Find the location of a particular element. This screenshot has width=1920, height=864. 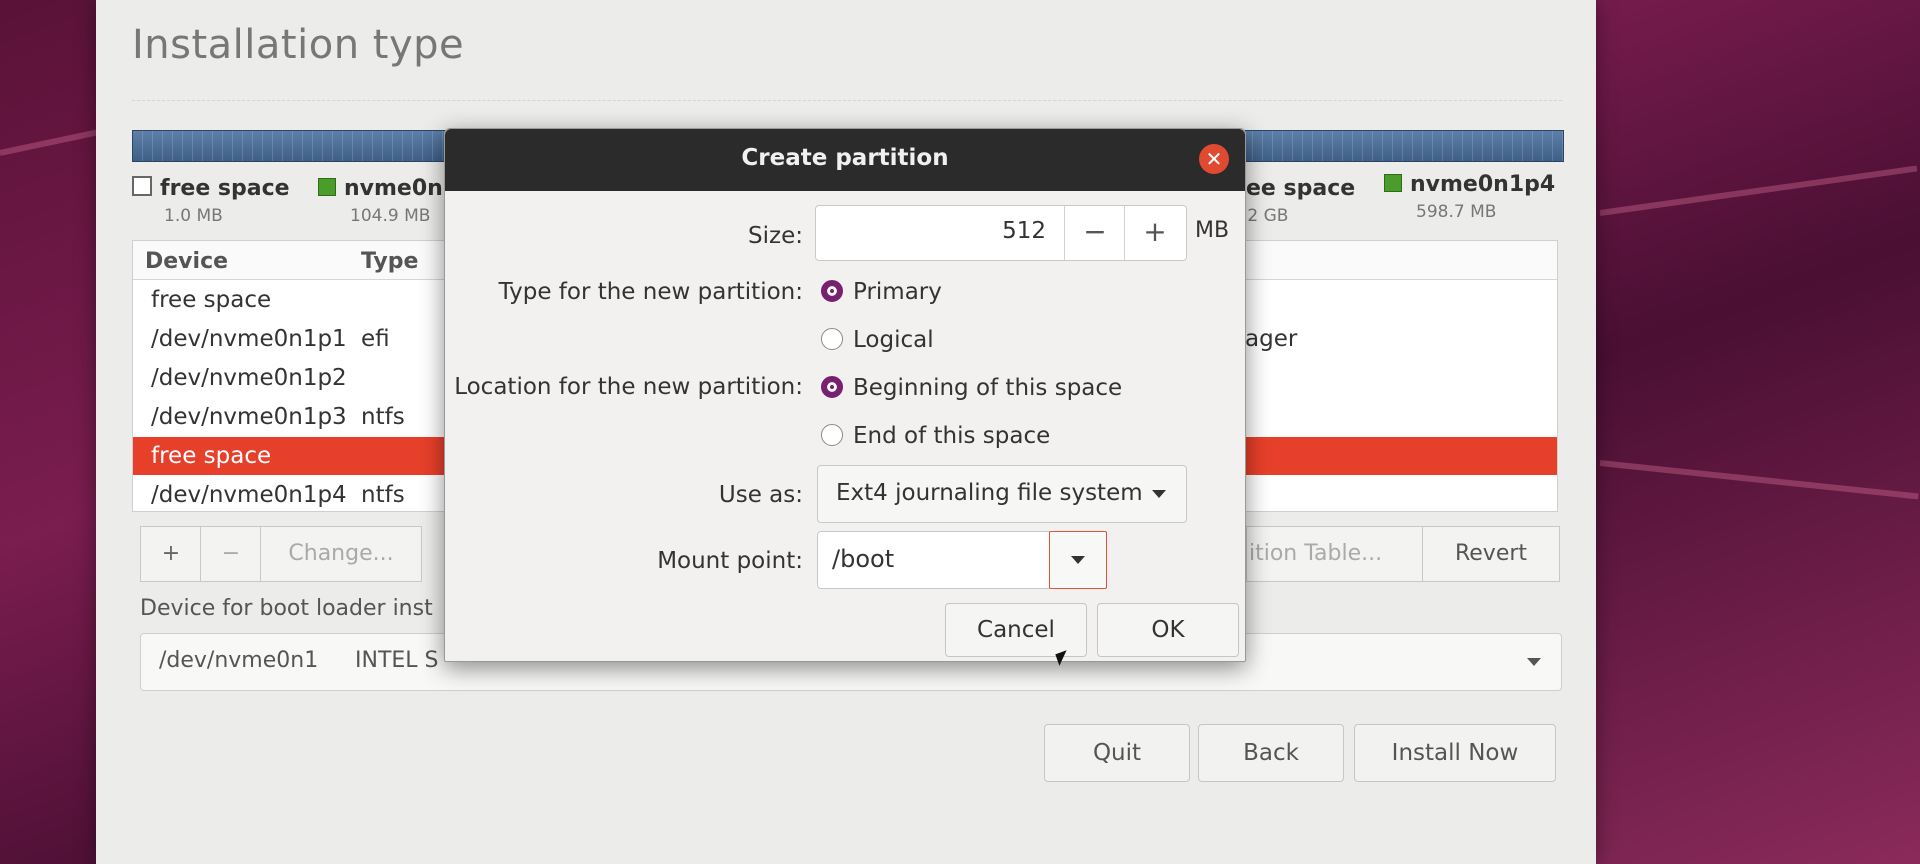

mount-point-label: Mount point: is located at coordinates (730, 561).